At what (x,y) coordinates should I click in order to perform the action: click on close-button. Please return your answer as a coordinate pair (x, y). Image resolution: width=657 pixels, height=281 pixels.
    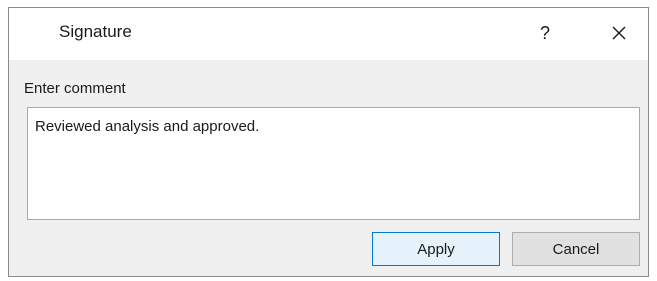
    Looking at the image, I should click on (619, 33).